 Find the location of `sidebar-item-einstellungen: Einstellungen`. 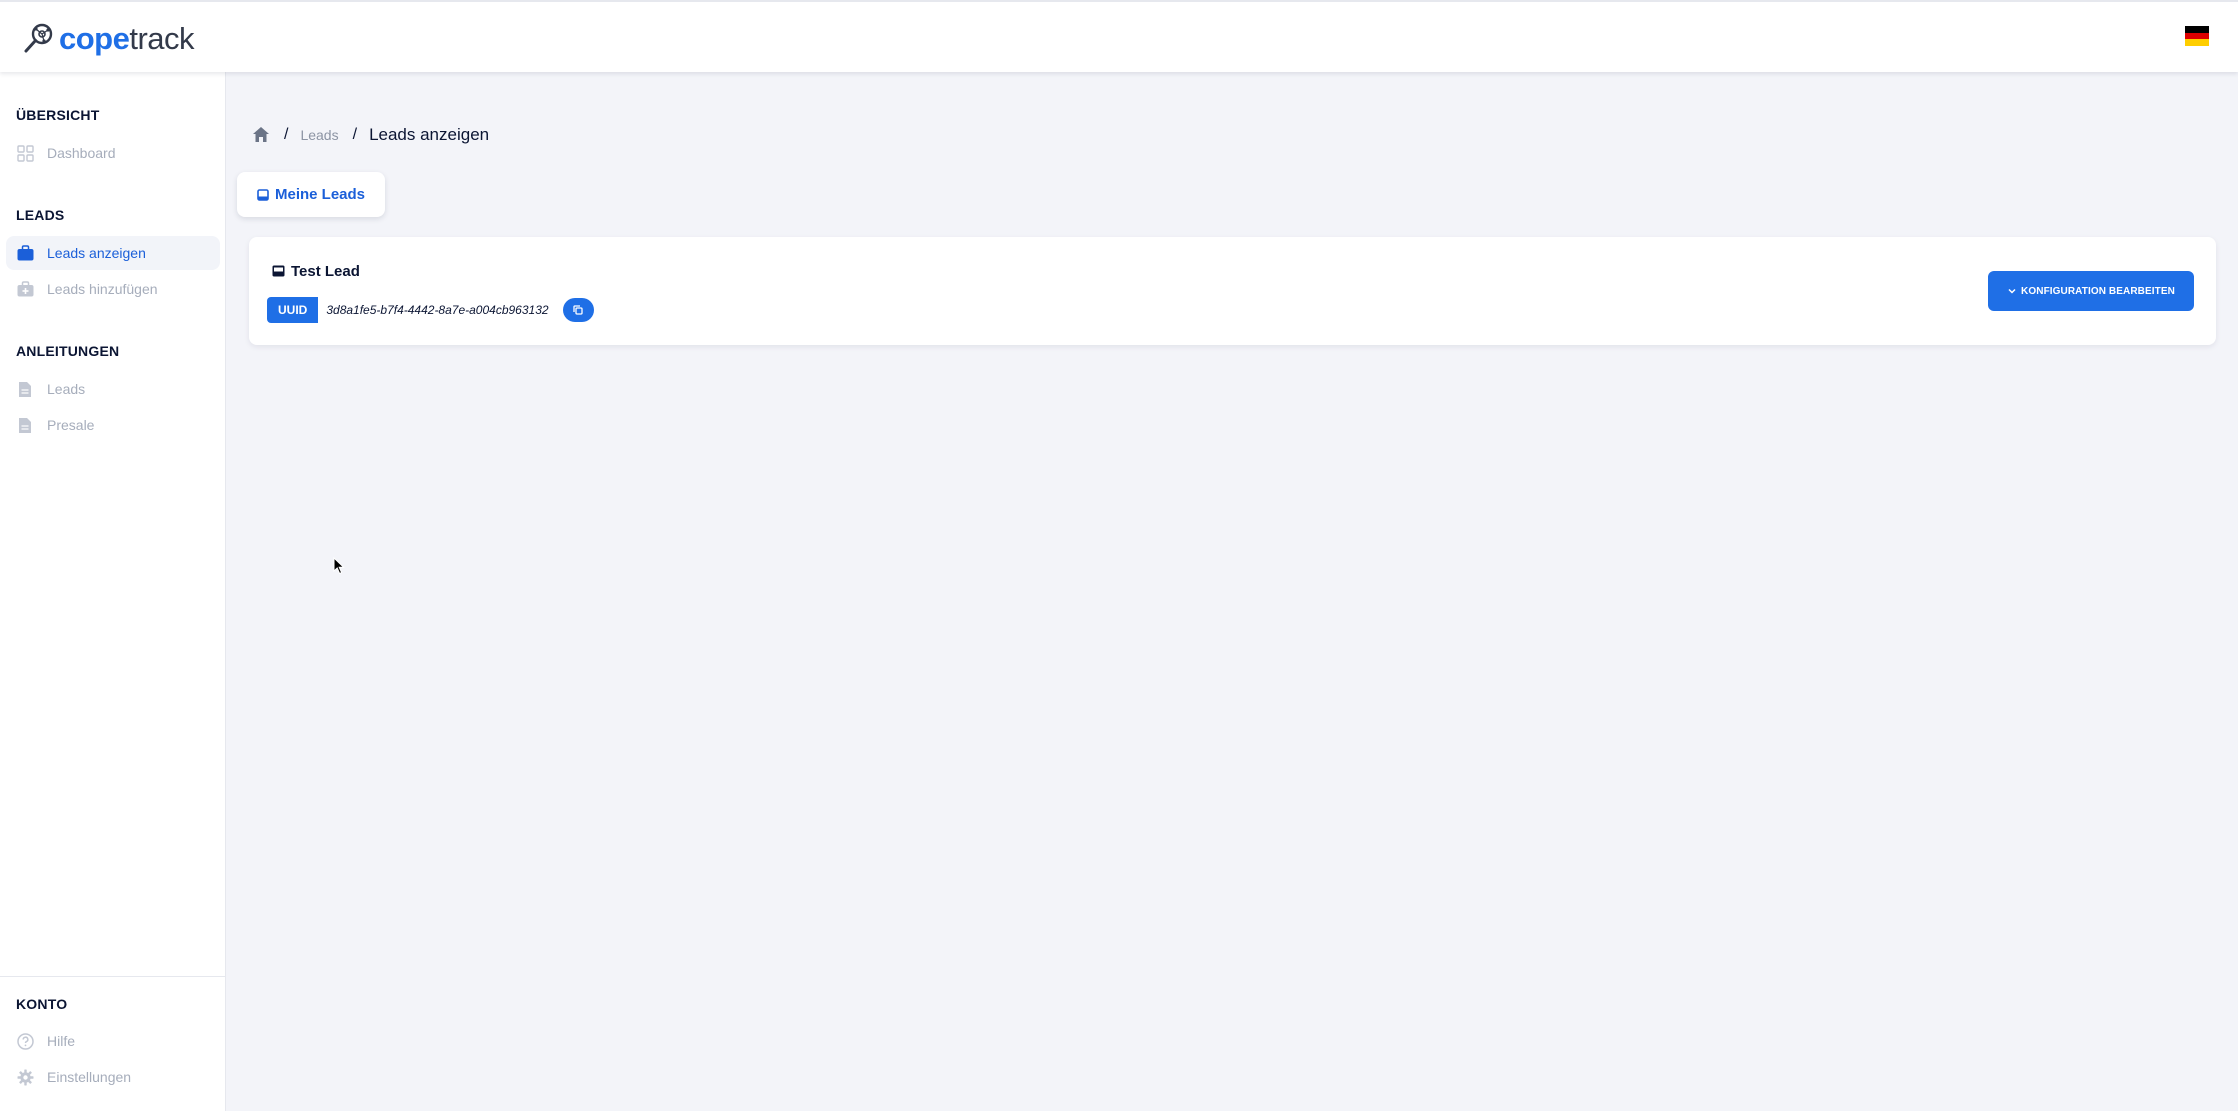

sidebar-item-einstellungen: Einstellungen is located at coordinates (113, 1077).